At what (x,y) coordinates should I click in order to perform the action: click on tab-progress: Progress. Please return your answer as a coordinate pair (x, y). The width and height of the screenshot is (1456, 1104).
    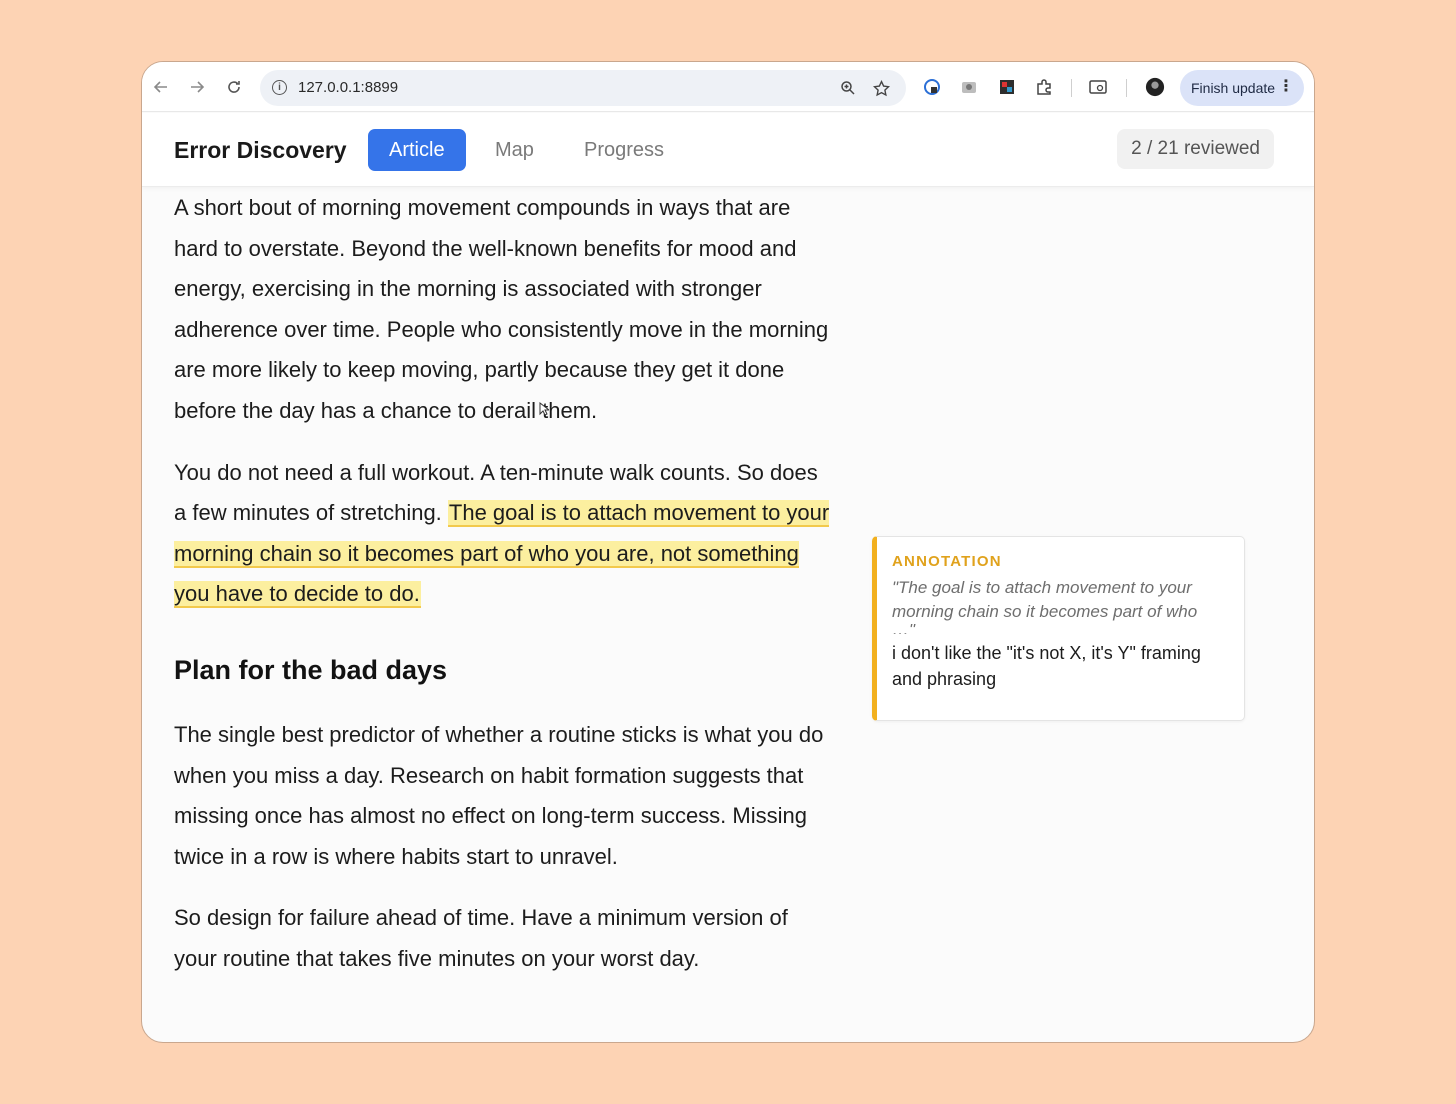
    Looking at the image, I should click on (624, 150).